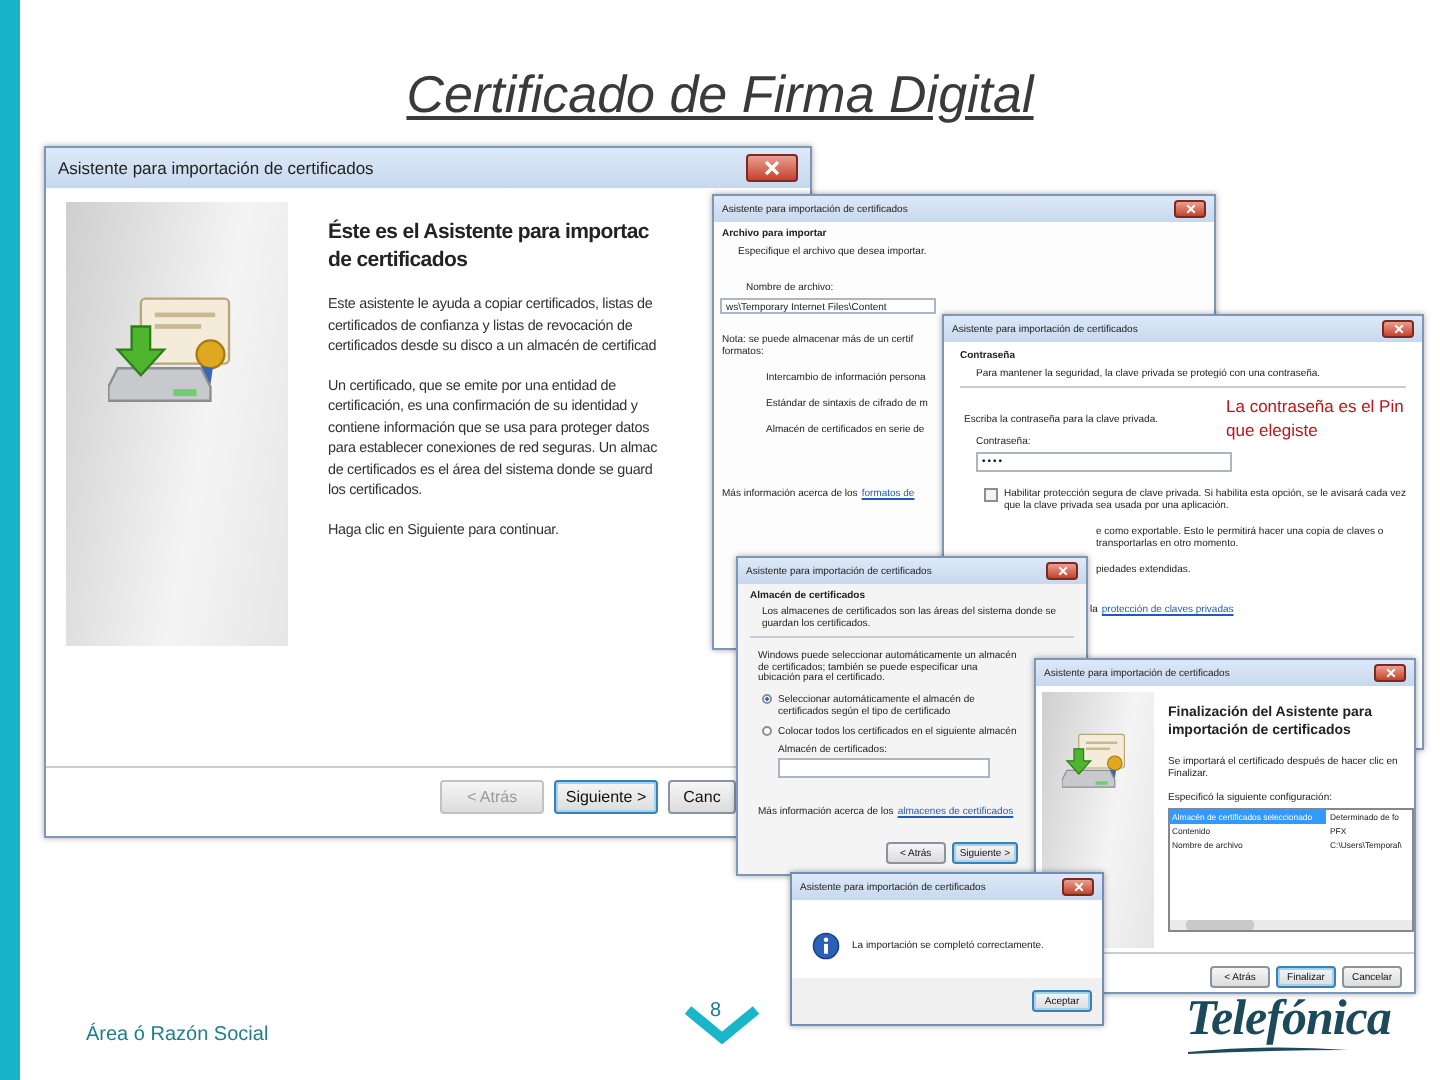 The height and width of the screenshot is (1080, 1440). I want to click on window-title: Asistente para importación de certificados, so click(216, 168).